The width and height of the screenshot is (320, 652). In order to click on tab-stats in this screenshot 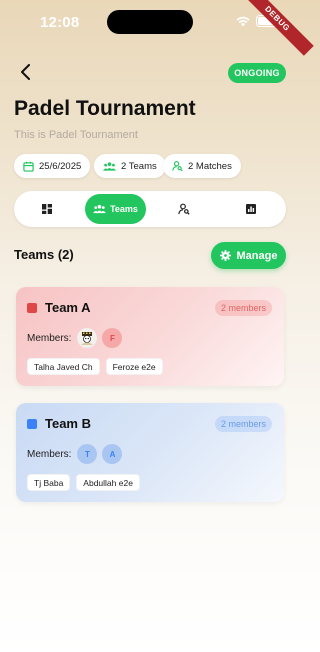, I will do `click(251, 209)`.